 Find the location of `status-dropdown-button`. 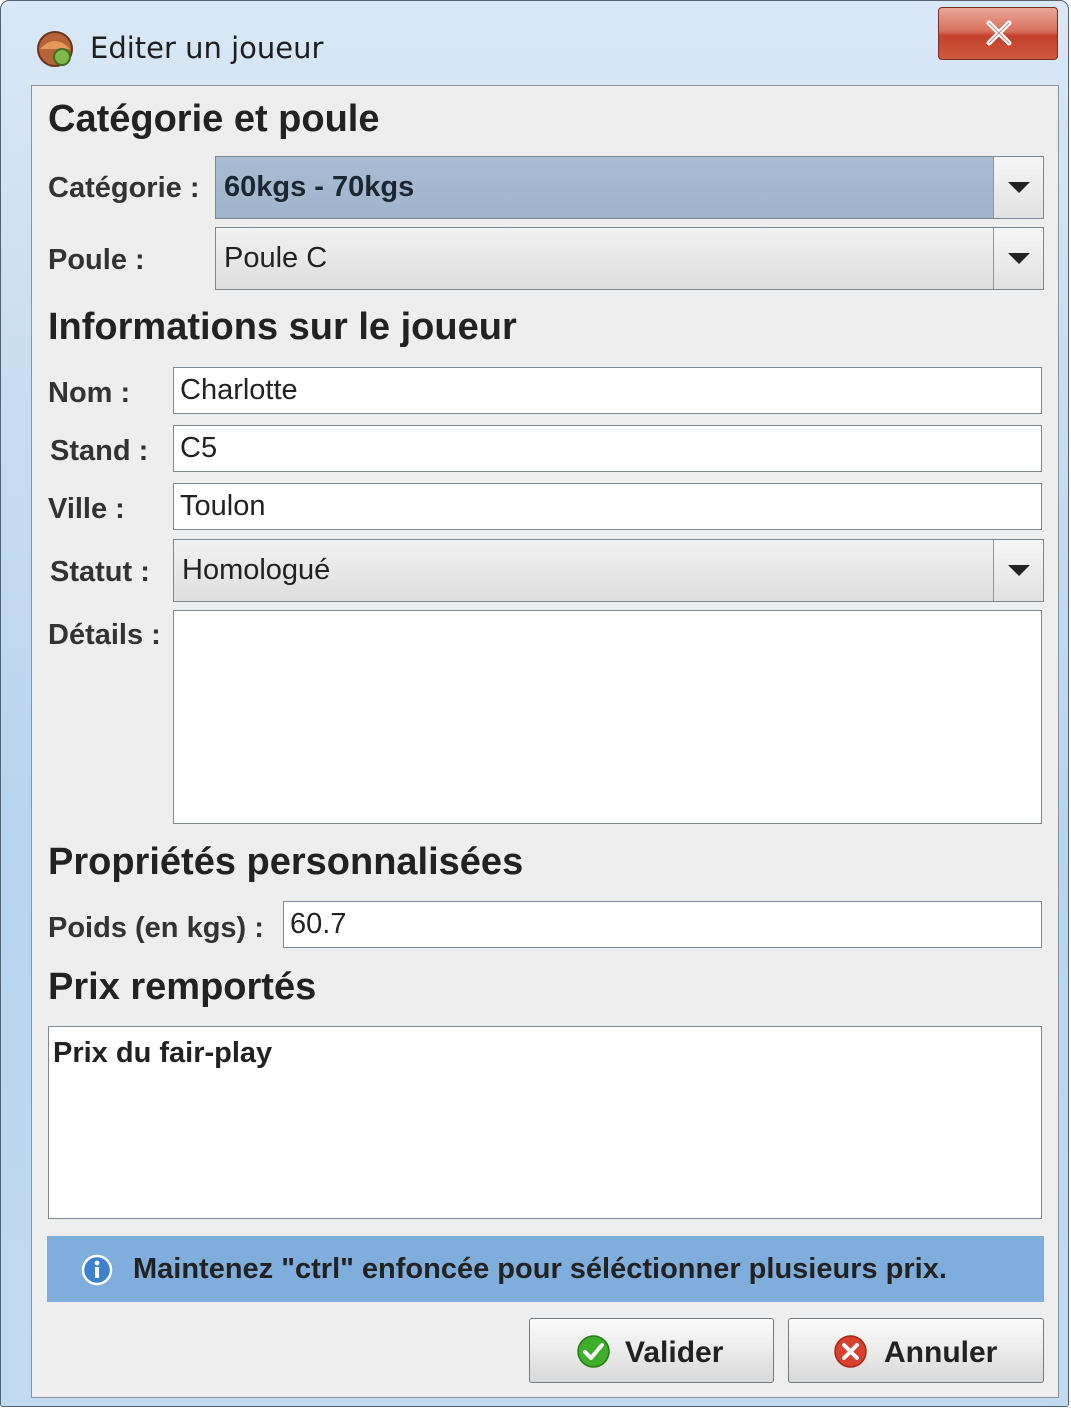

status-dropdown-button is located at coordinates (1018, 570).